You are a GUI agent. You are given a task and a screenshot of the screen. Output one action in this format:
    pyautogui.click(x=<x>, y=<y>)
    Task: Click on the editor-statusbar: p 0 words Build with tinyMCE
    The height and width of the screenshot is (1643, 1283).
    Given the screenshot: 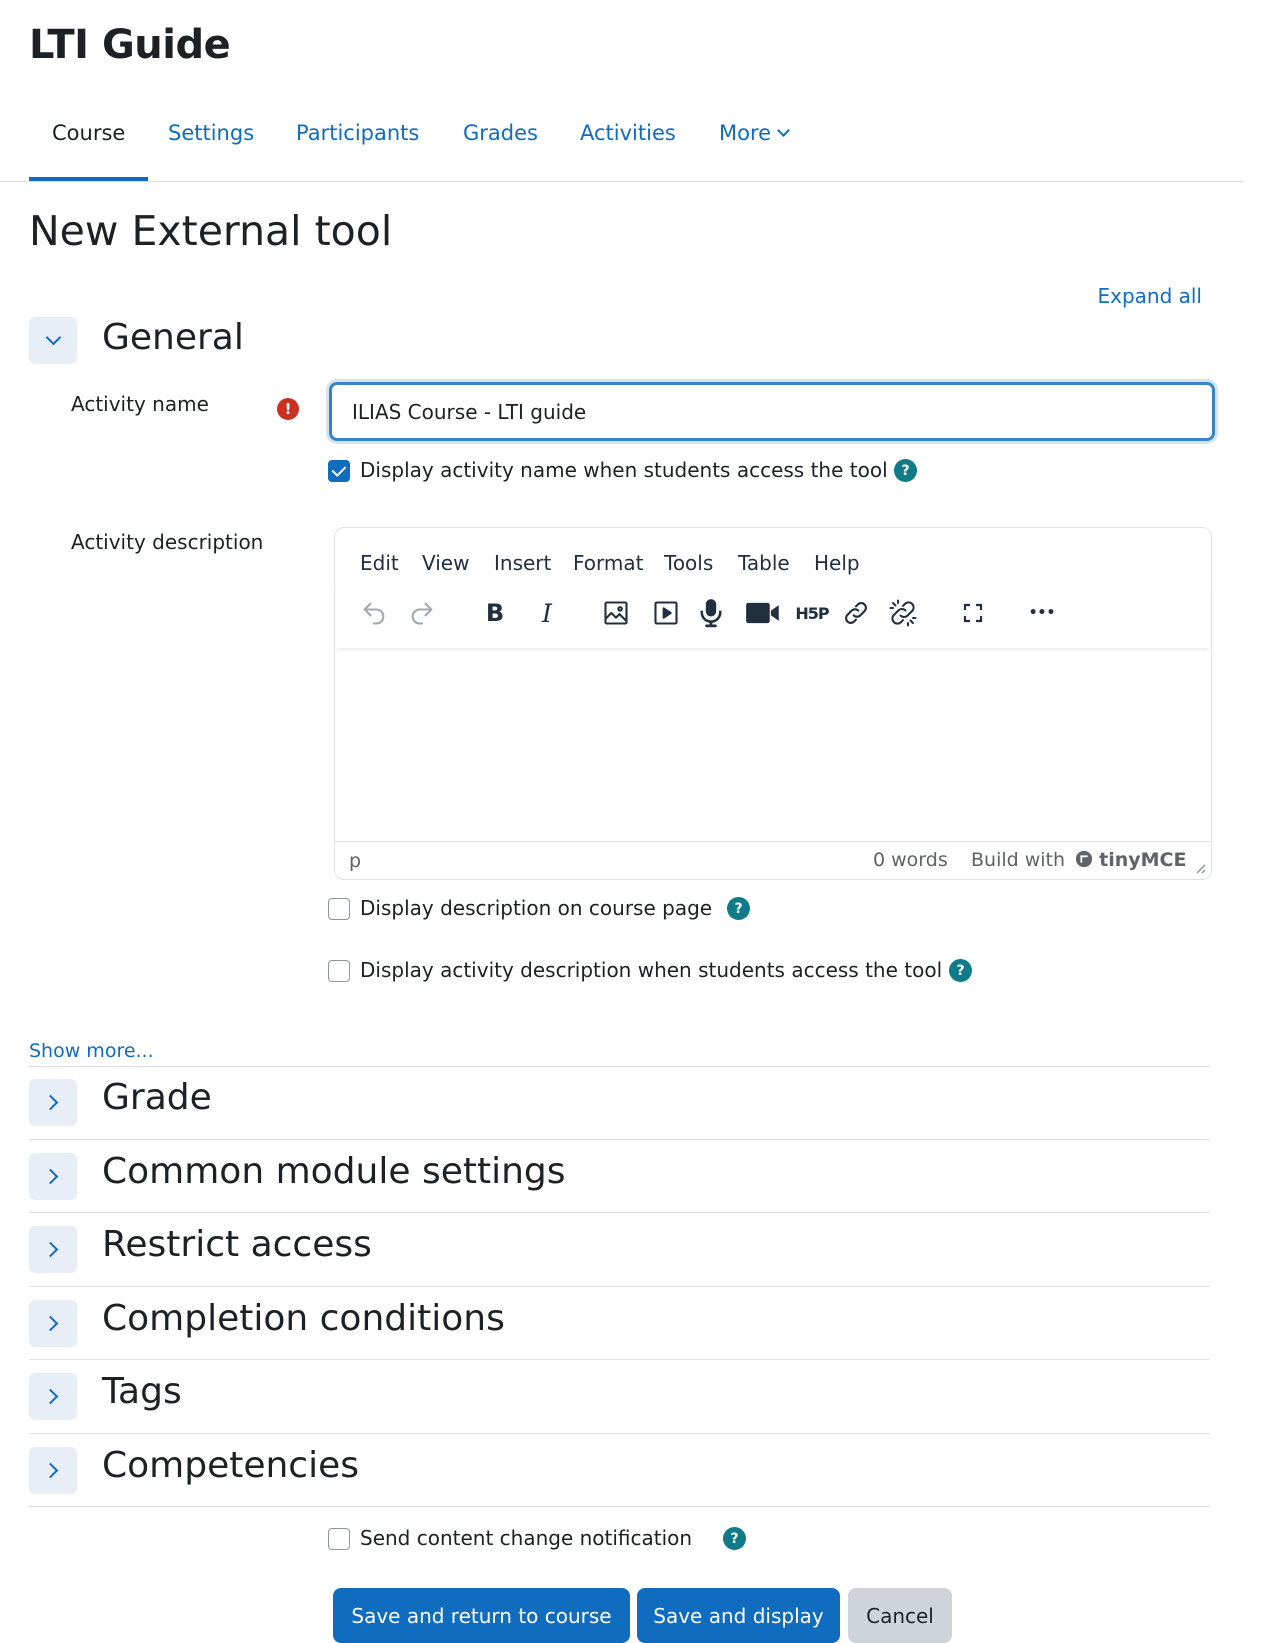 What is the action you would take?
    pyautogui.click(x=773, y=860)
    